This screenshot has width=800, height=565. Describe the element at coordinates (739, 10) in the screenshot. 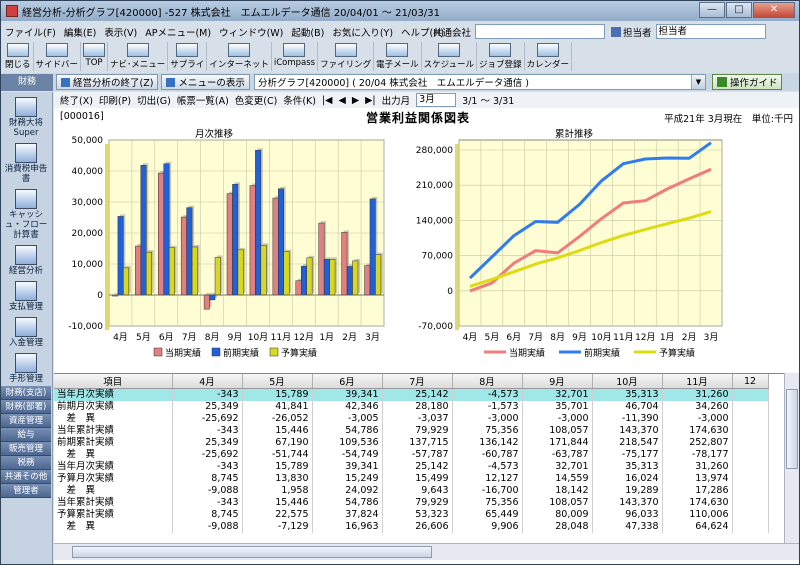

I see `maximize-button: □` at that location.